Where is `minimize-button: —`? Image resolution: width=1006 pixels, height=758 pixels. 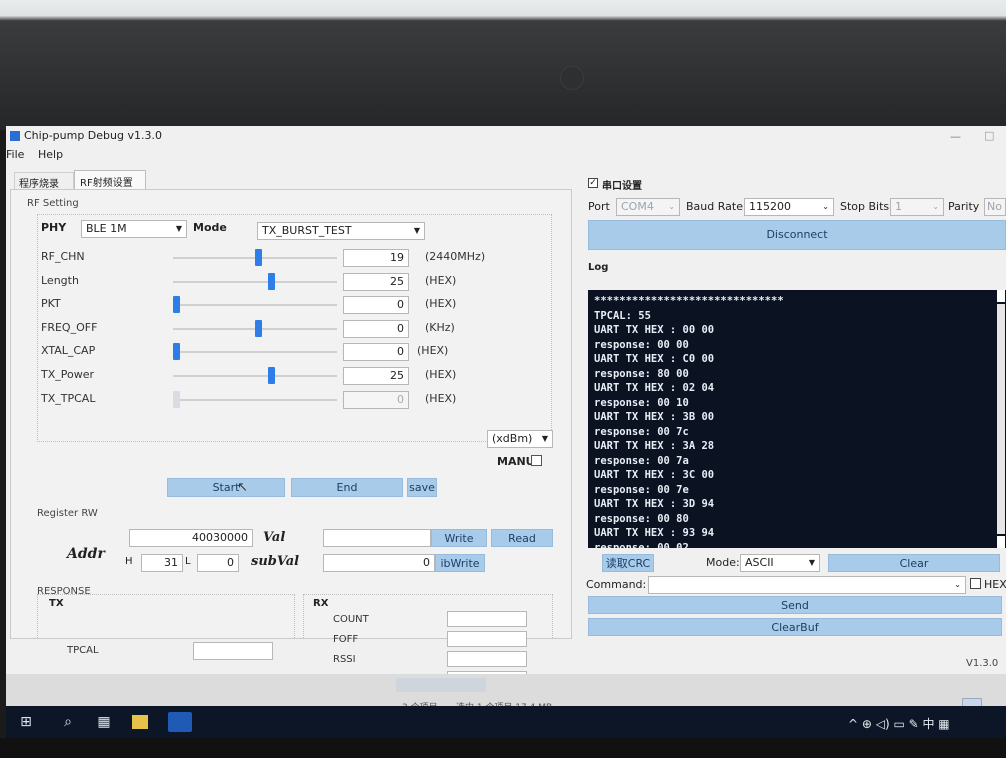 minimize-button: — is located at coordinates (955, 136).